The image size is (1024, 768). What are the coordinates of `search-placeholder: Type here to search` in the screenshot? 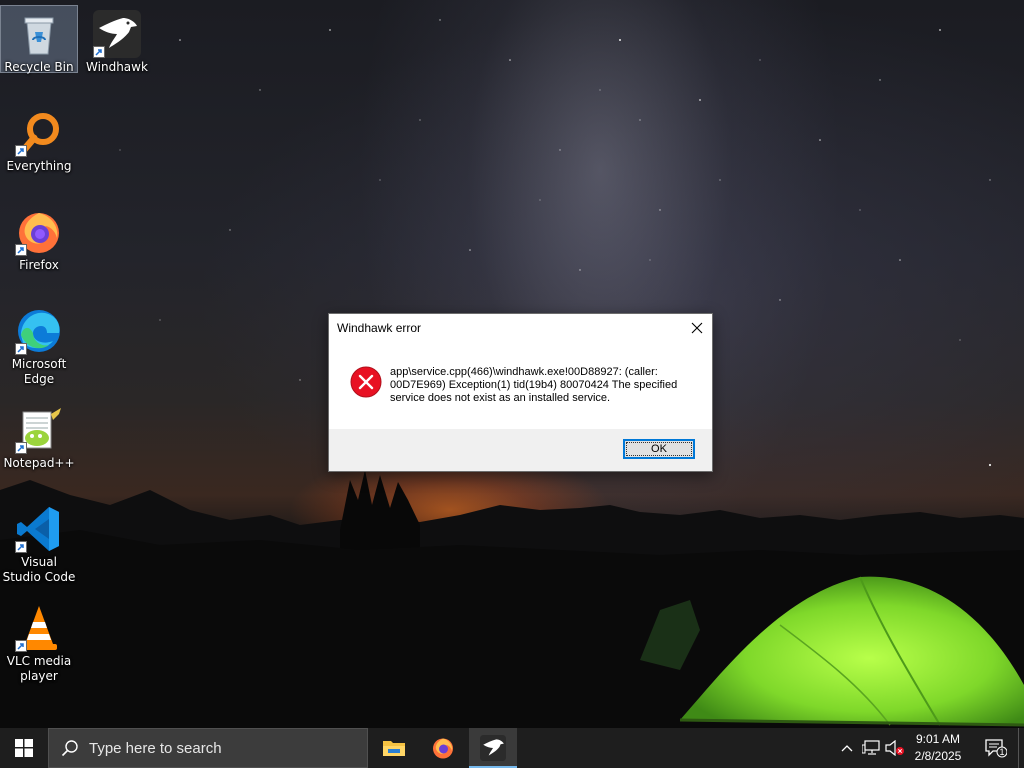 It's located at (155, 748).